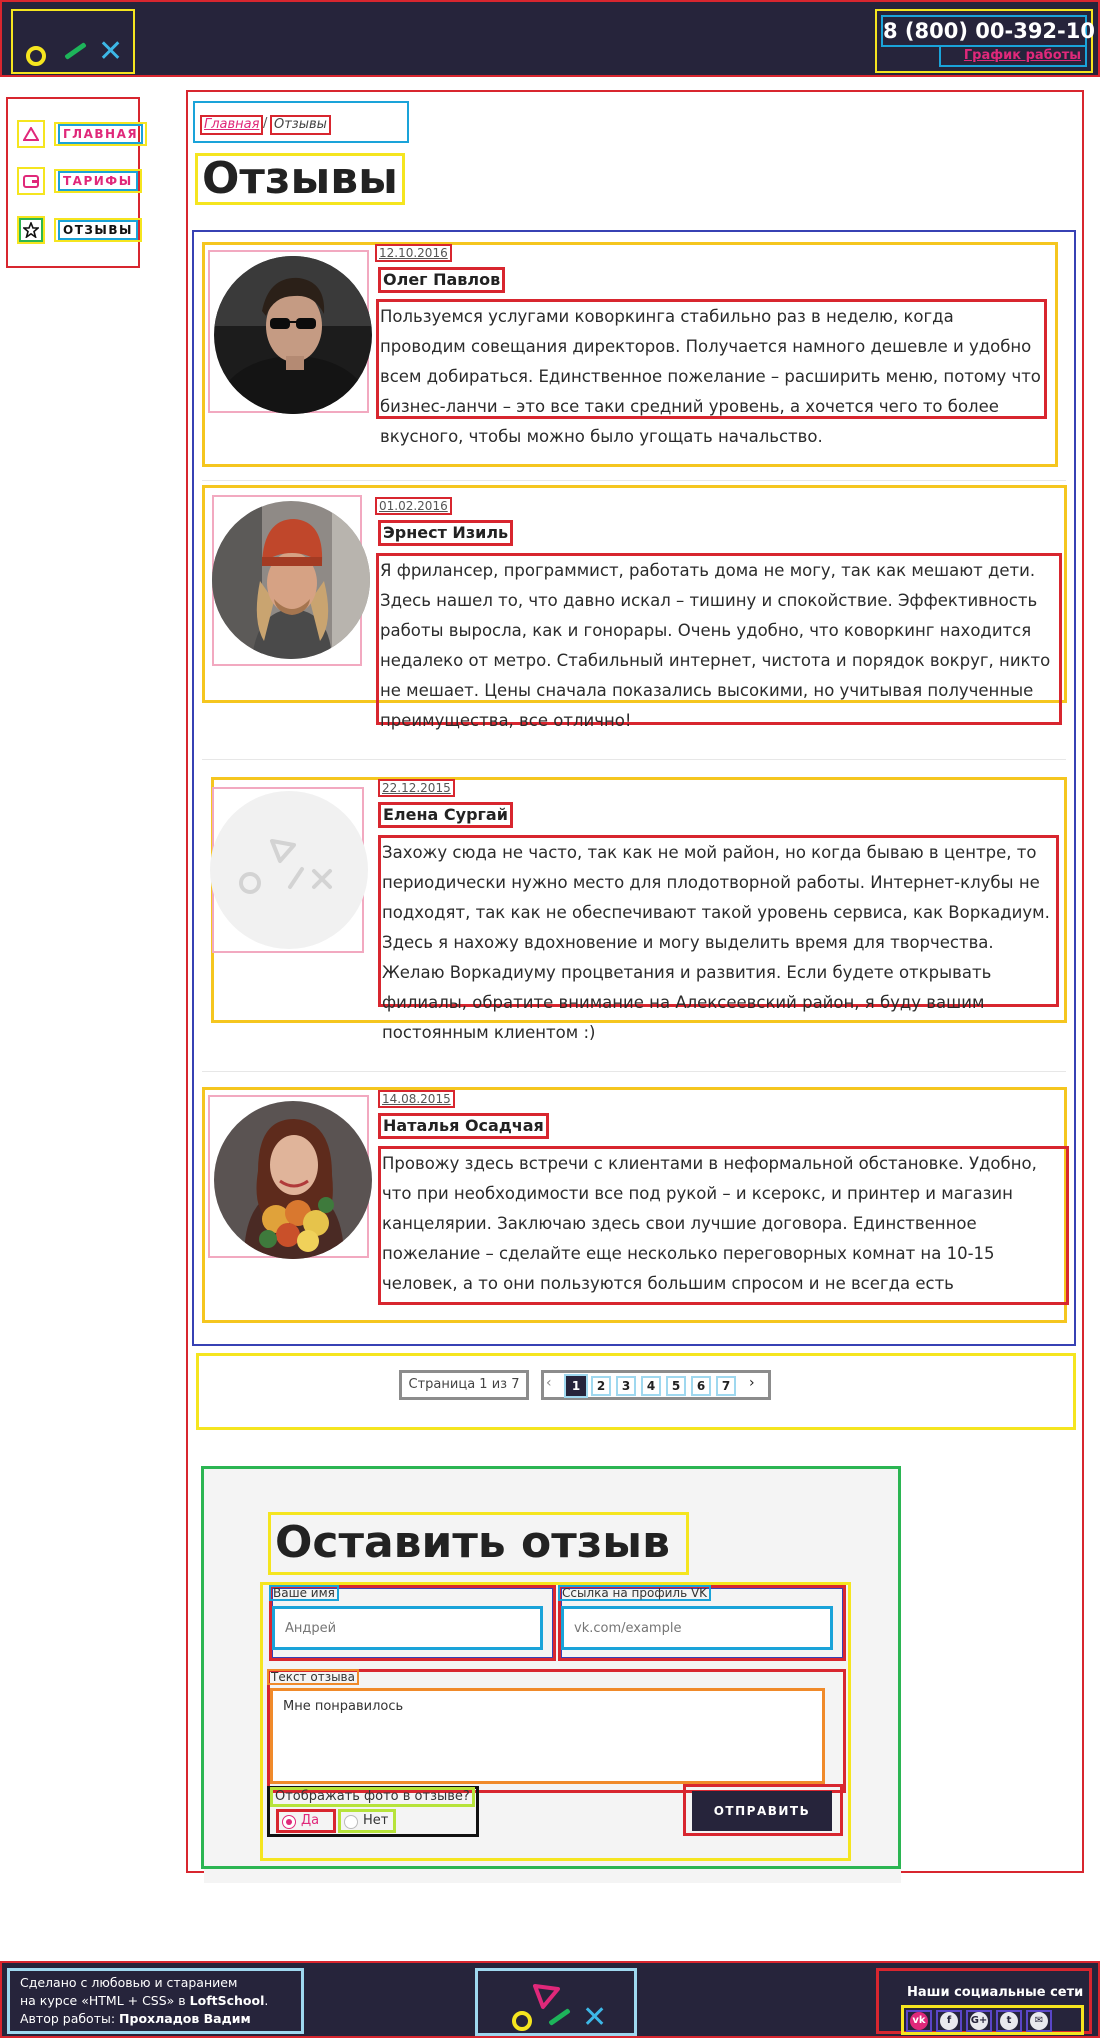 This screenshot has width=1100, height=2038. What do you see at coordinates (478, 1543) in the screenshot?
I see `form-title: Оставить отзыв` at bounding box center [478, 1543].